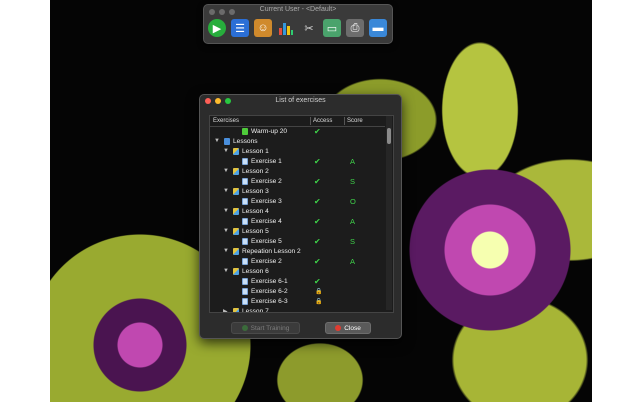 Image resolution: width=643 pixels, height=402 pixels. What do you see at coordinates (297, 262) in the screenshot?
I see `tree-row: Exercise 2 ✔ A` at bounding box center [297, 262].